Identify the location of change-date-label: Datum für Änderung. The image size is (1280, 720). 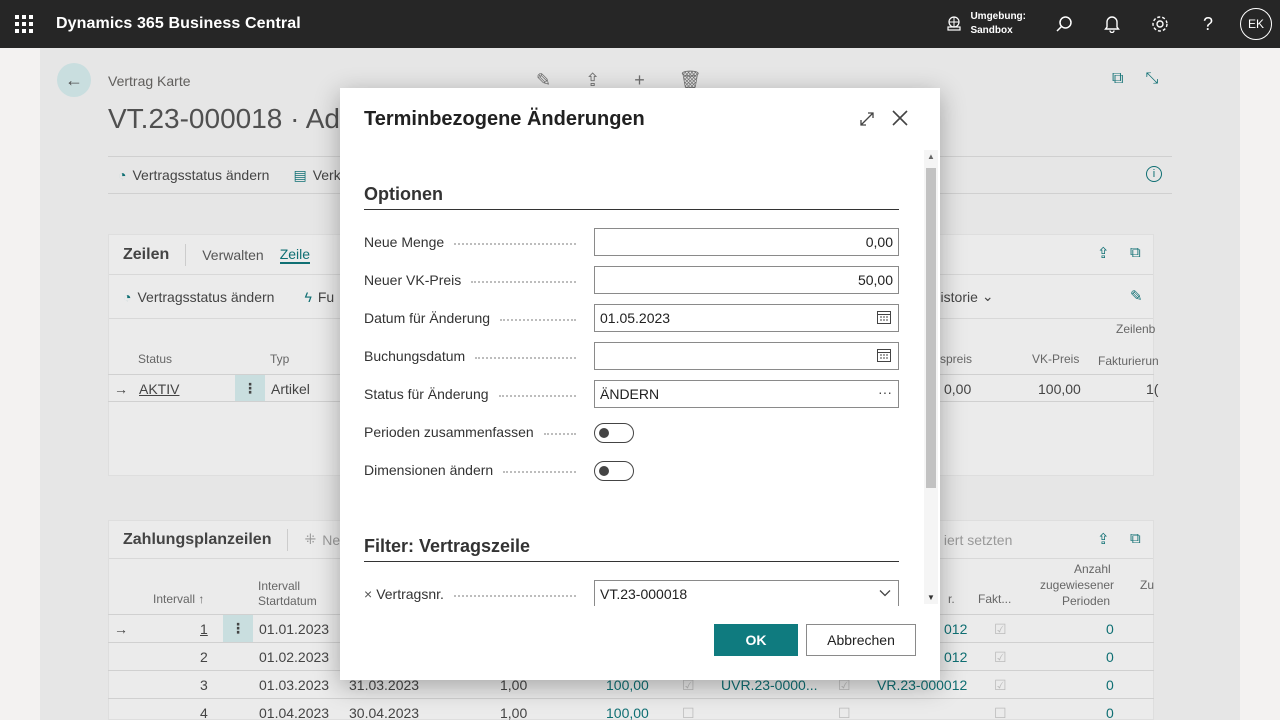
(474, 318).